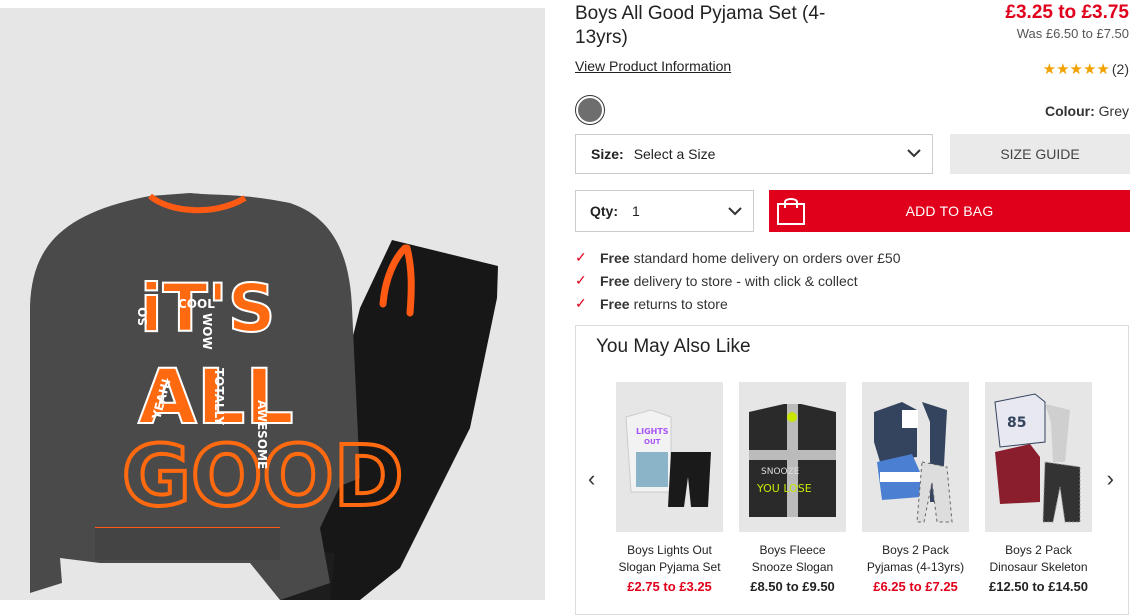  I want to click on product-card-image: 85, so click(1038, 457).